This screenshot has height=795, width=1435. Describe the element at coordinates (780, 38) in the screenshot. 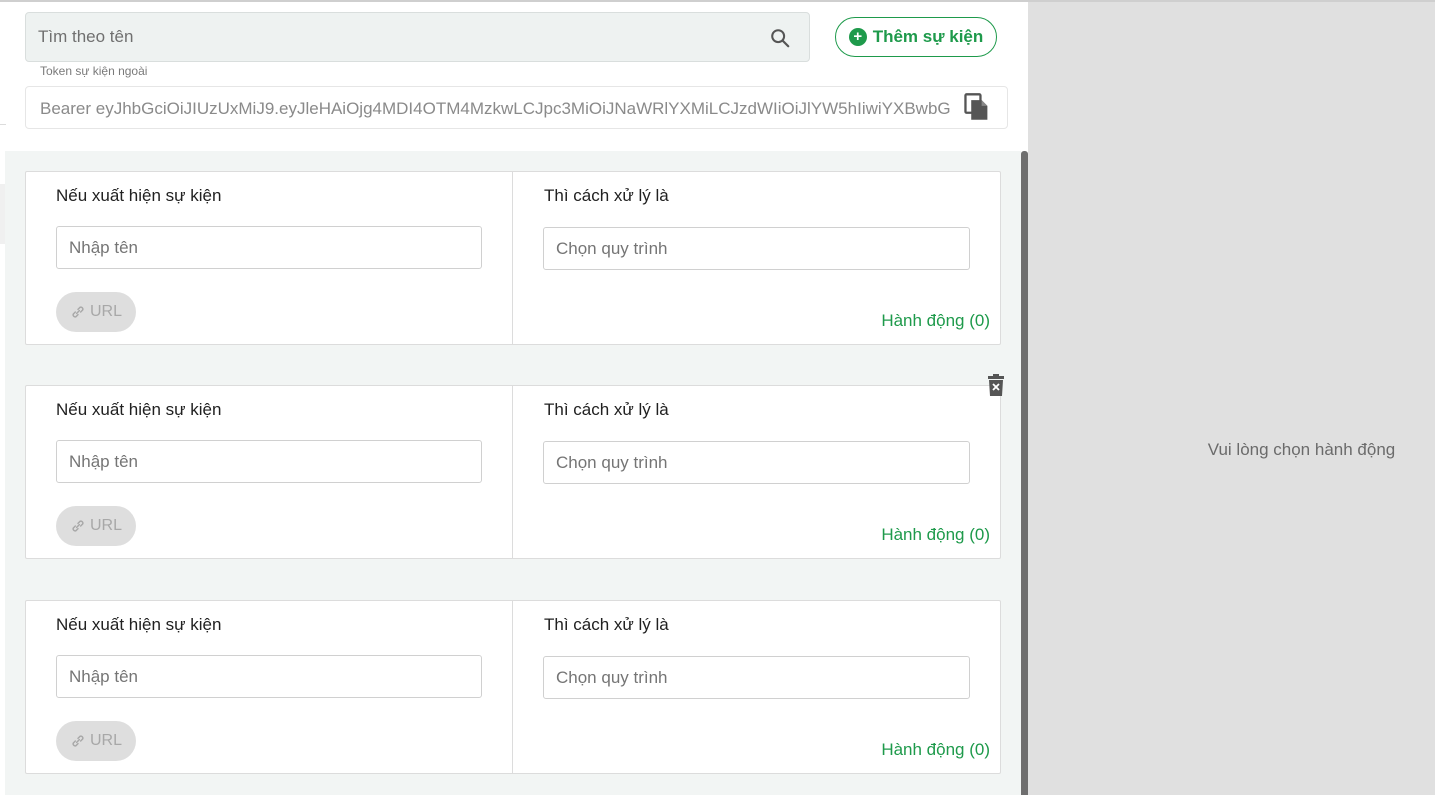

I see `search-icon` at that location.